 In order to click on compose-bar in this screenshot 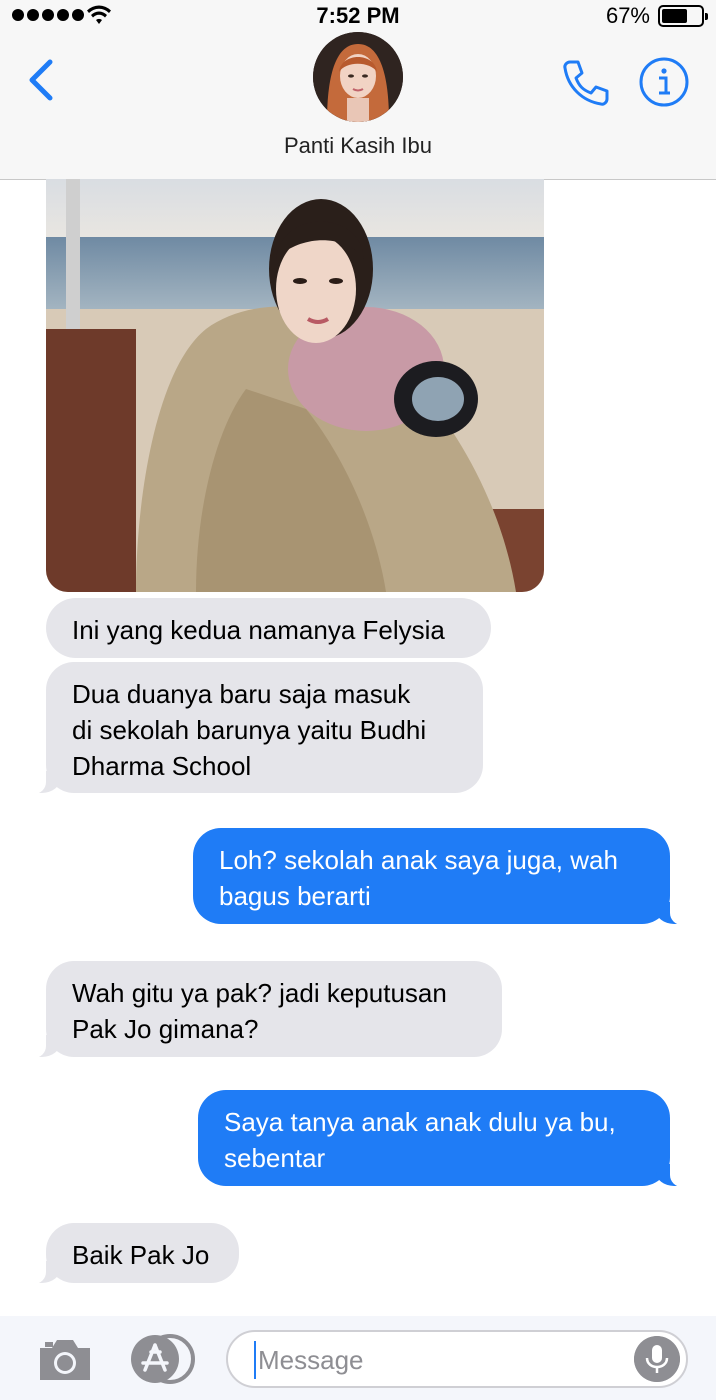, I will do `click(358, 1358)`.